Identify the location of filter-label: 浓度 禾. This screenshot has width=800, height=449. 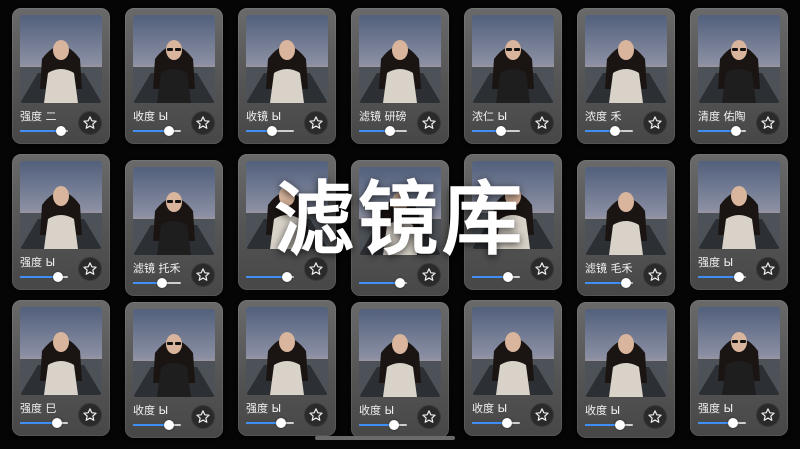
(603, 116).